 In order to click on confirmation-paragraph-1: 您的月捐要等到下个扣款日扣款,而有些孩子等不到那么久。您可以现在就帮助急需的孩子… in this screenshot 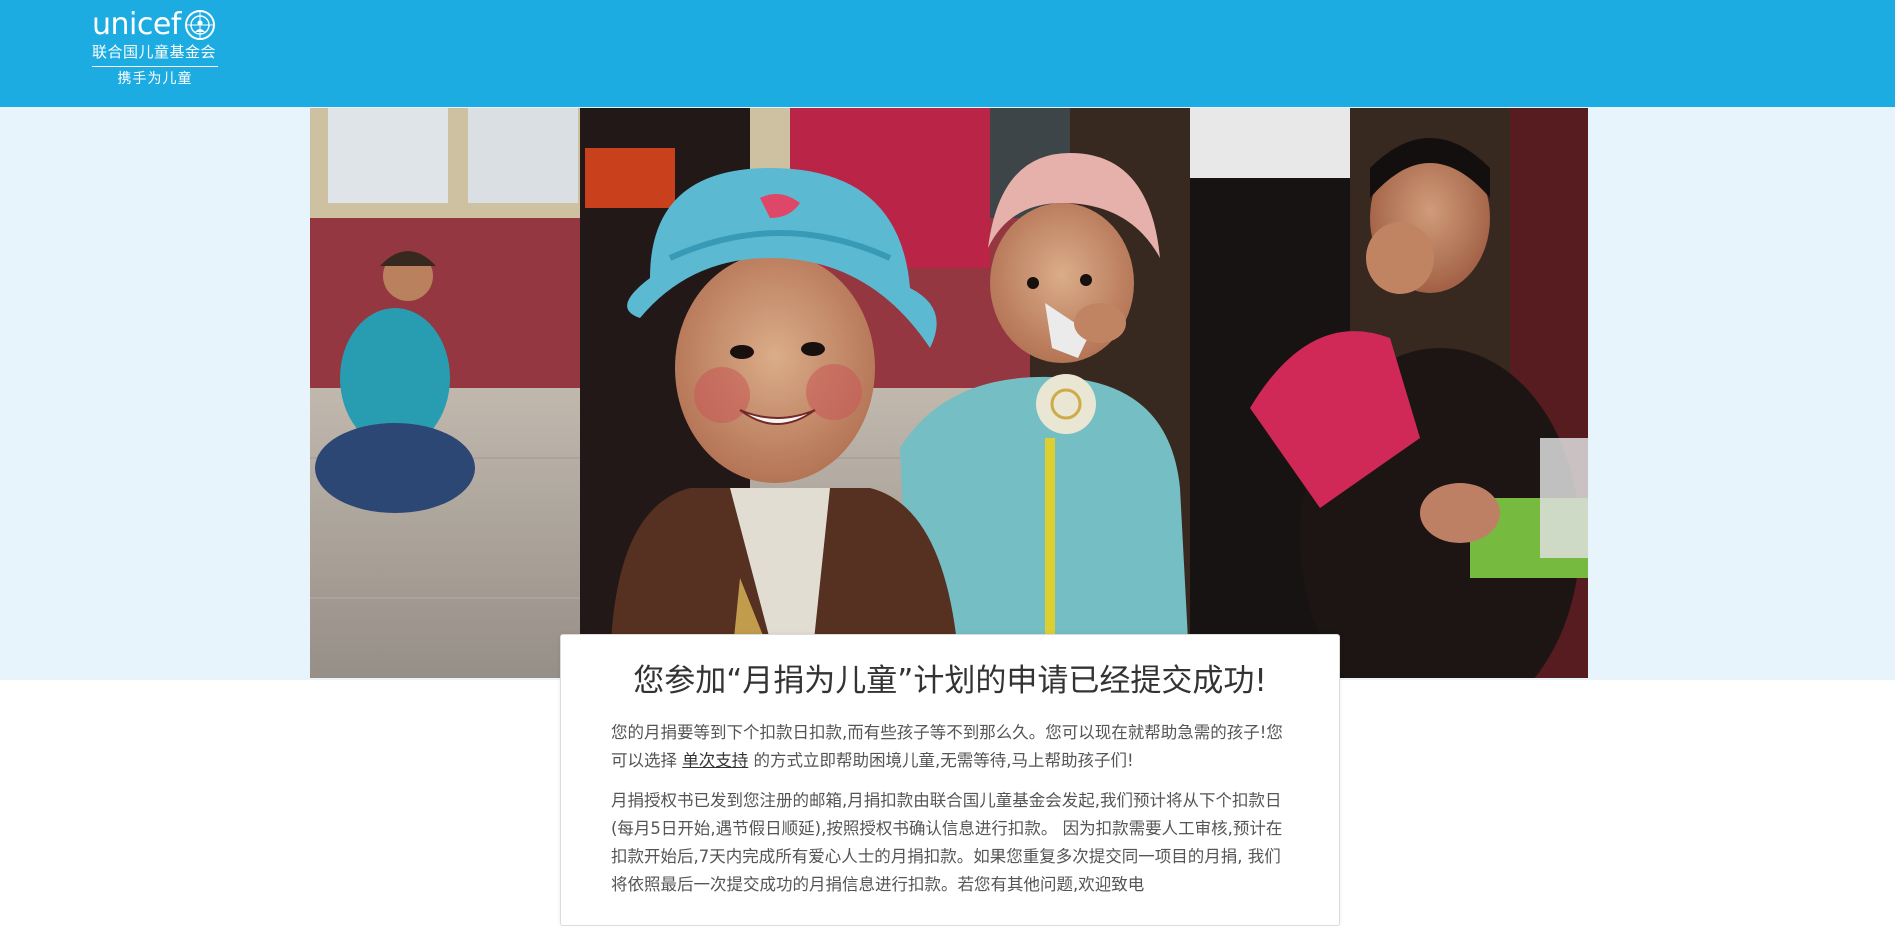, I will do `click(950, 747)`.